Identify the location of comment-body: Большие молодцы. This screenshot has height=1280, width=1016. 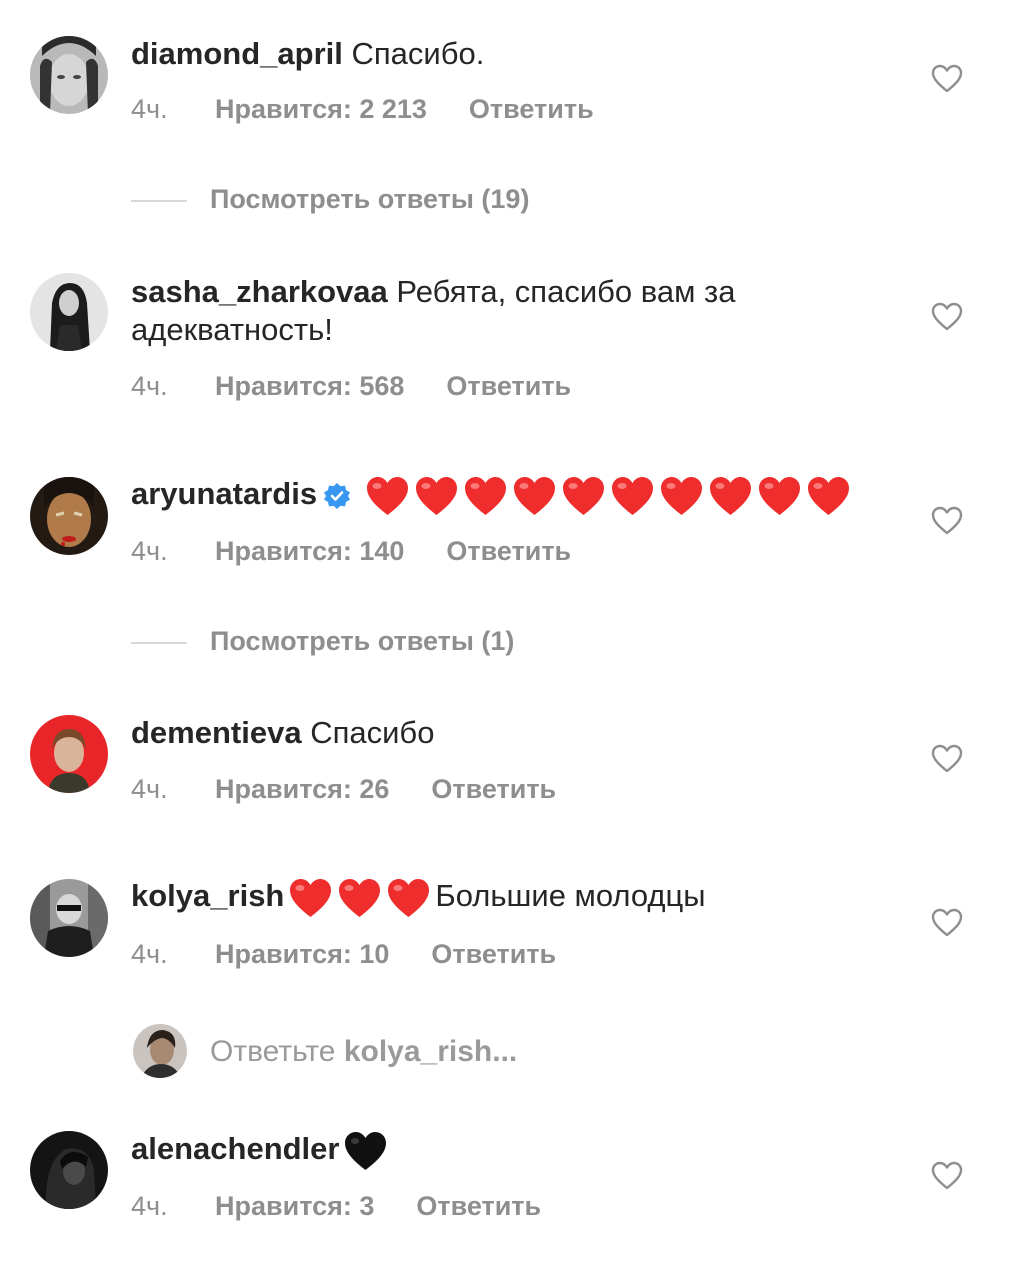
(570, 896).